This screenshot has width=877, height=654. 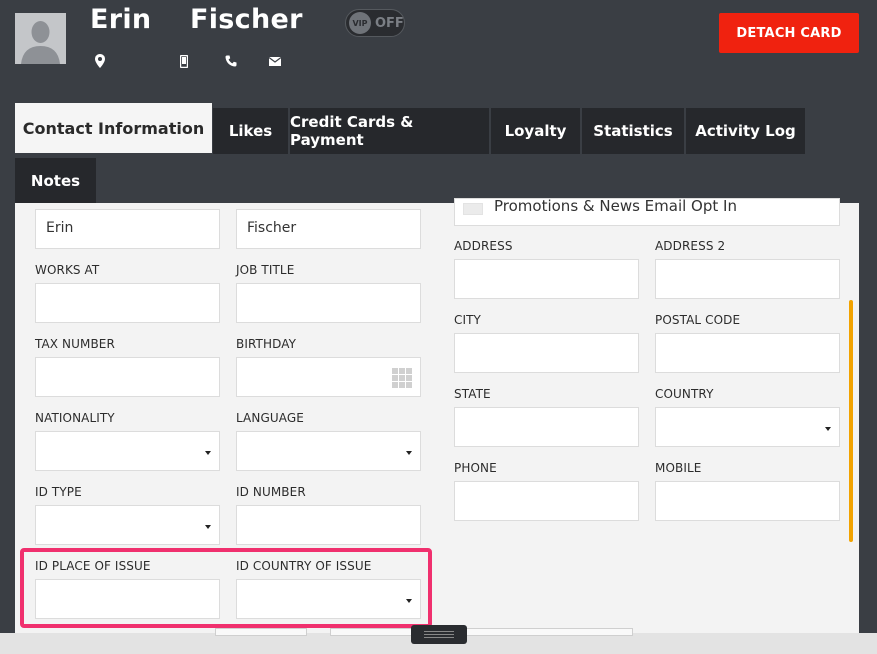 I want to click on tab-likes: Likes, so click(x=250, y=131).